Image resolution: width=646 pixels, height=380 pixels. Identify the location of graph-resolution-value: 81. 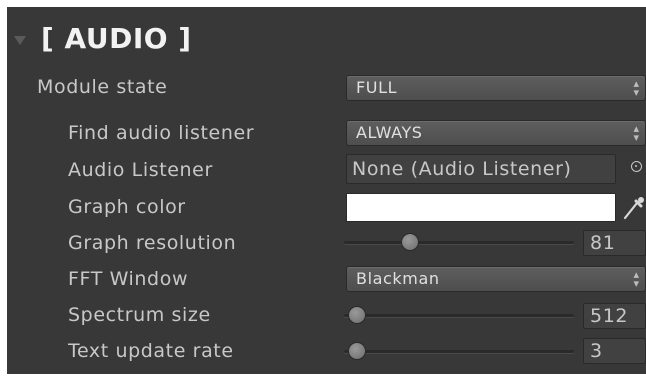
(603, 243).